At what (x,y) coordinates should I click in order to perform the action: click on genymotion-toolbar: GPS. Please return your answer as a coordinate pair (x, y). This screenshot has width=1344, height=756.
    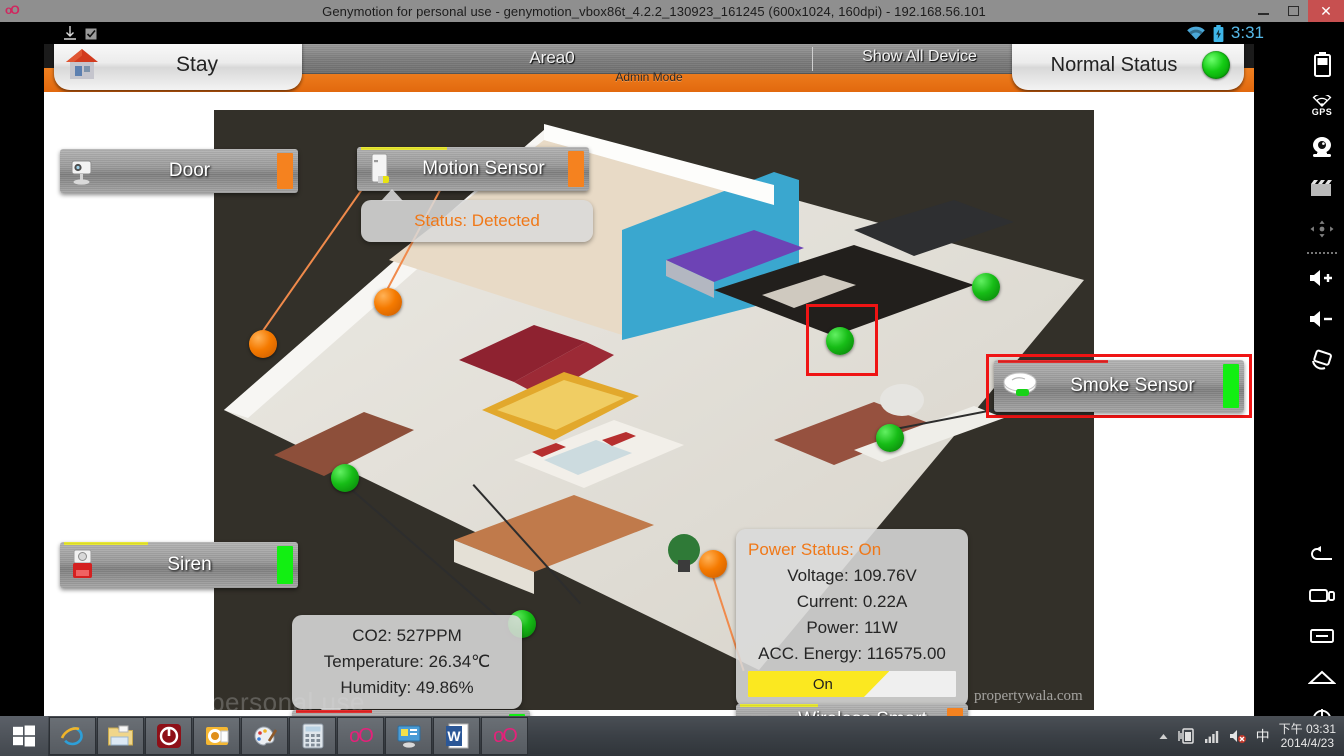
    Looking at the image, I should click on (1322, 391).